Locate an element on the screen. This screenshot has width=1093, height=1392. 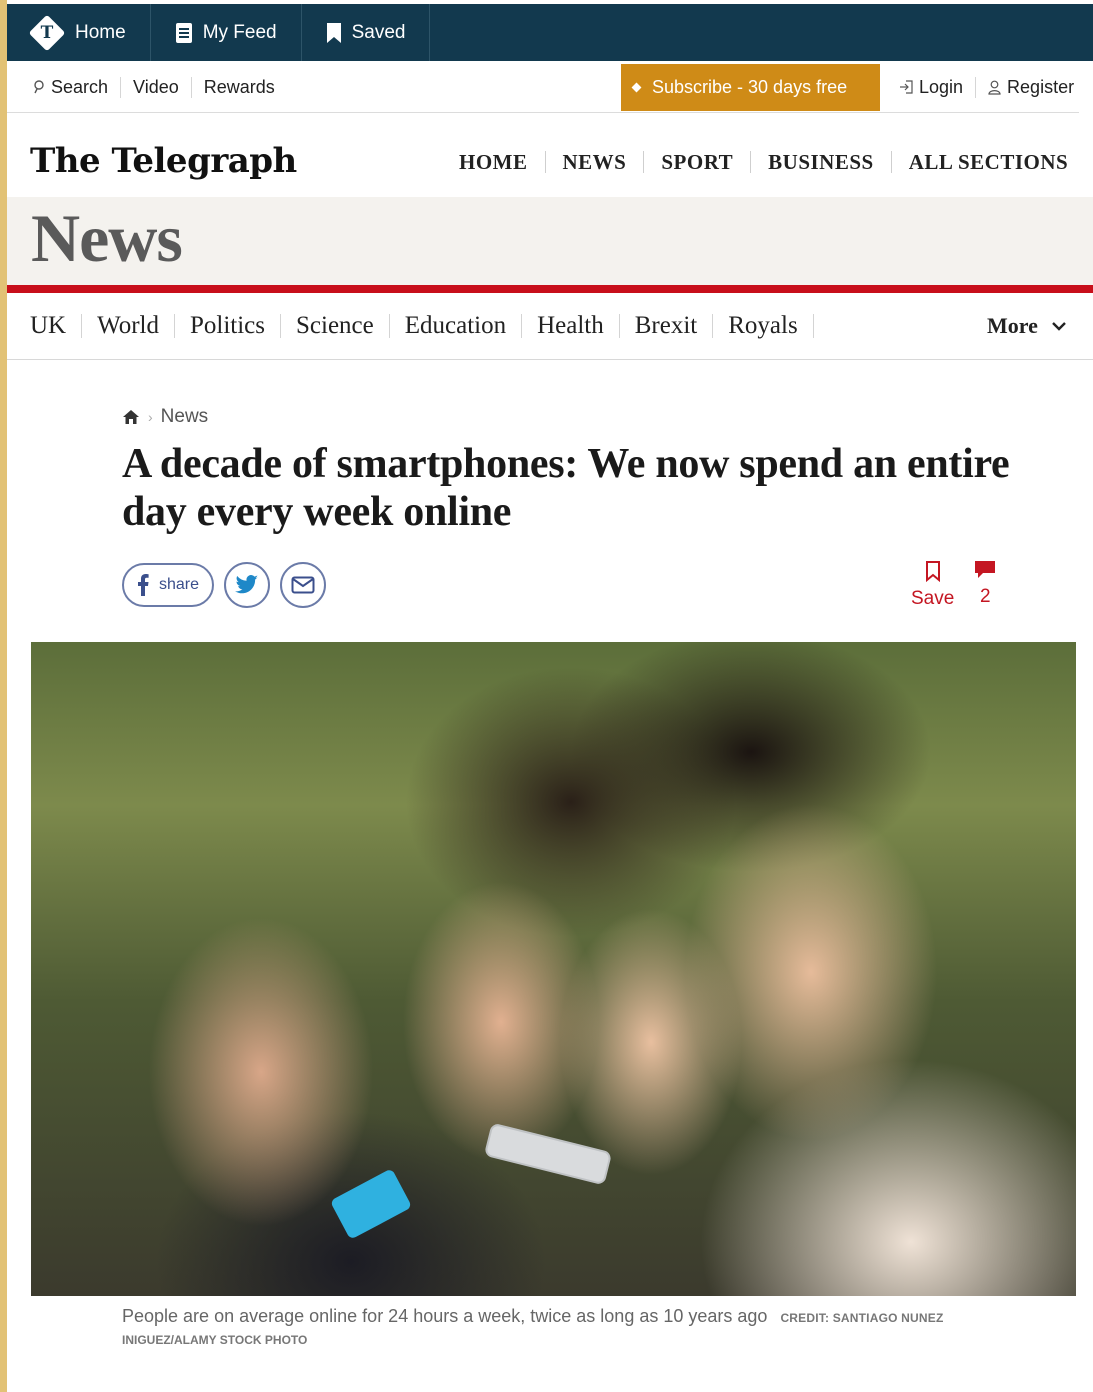
video-label: Video is located at coordinates (156, 86).